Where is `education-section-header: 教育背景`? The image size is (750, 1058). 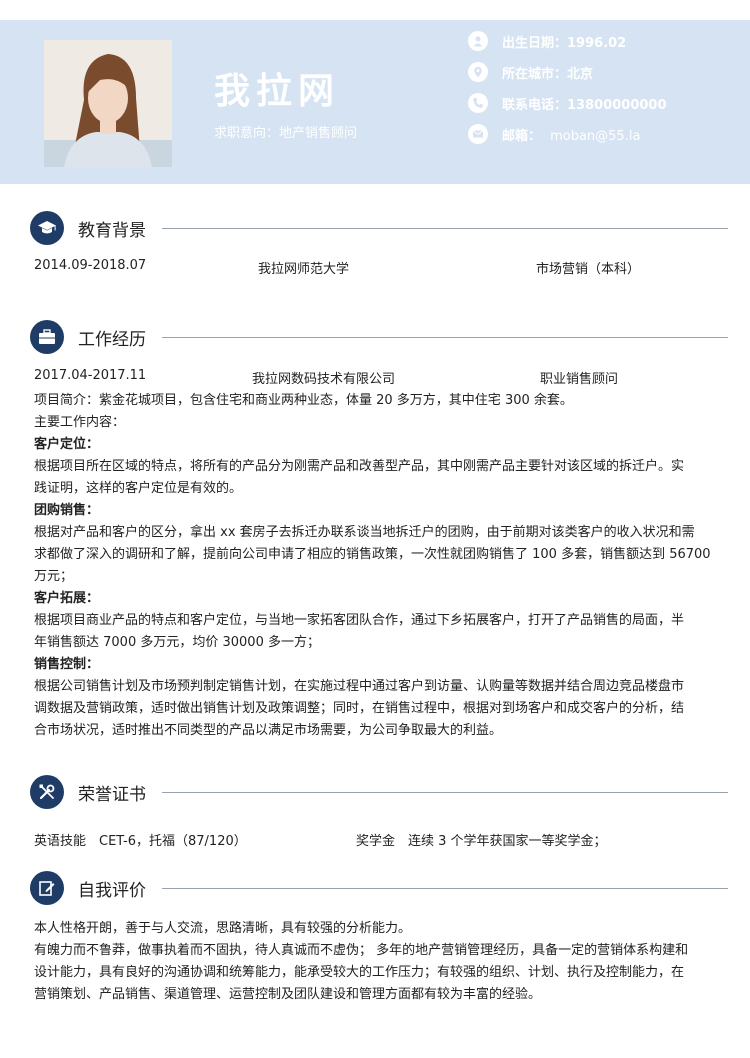
education-section-header: 教育背景 is located at coordinates (379, 228).